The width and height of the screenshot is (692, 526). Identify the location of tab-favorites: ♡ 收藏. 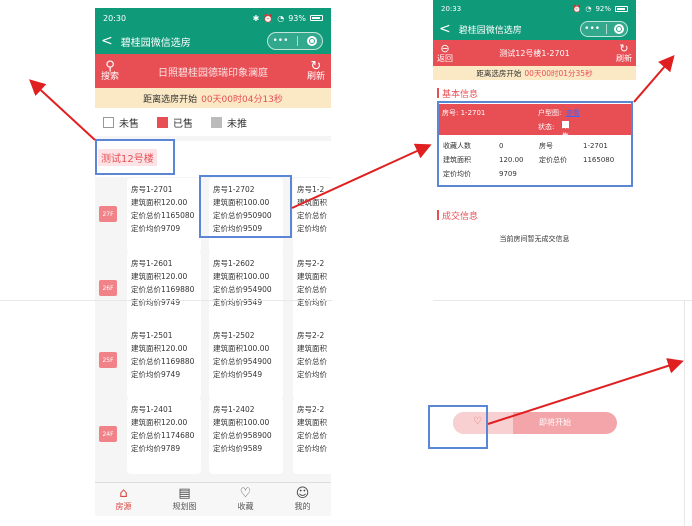
(246, 499).